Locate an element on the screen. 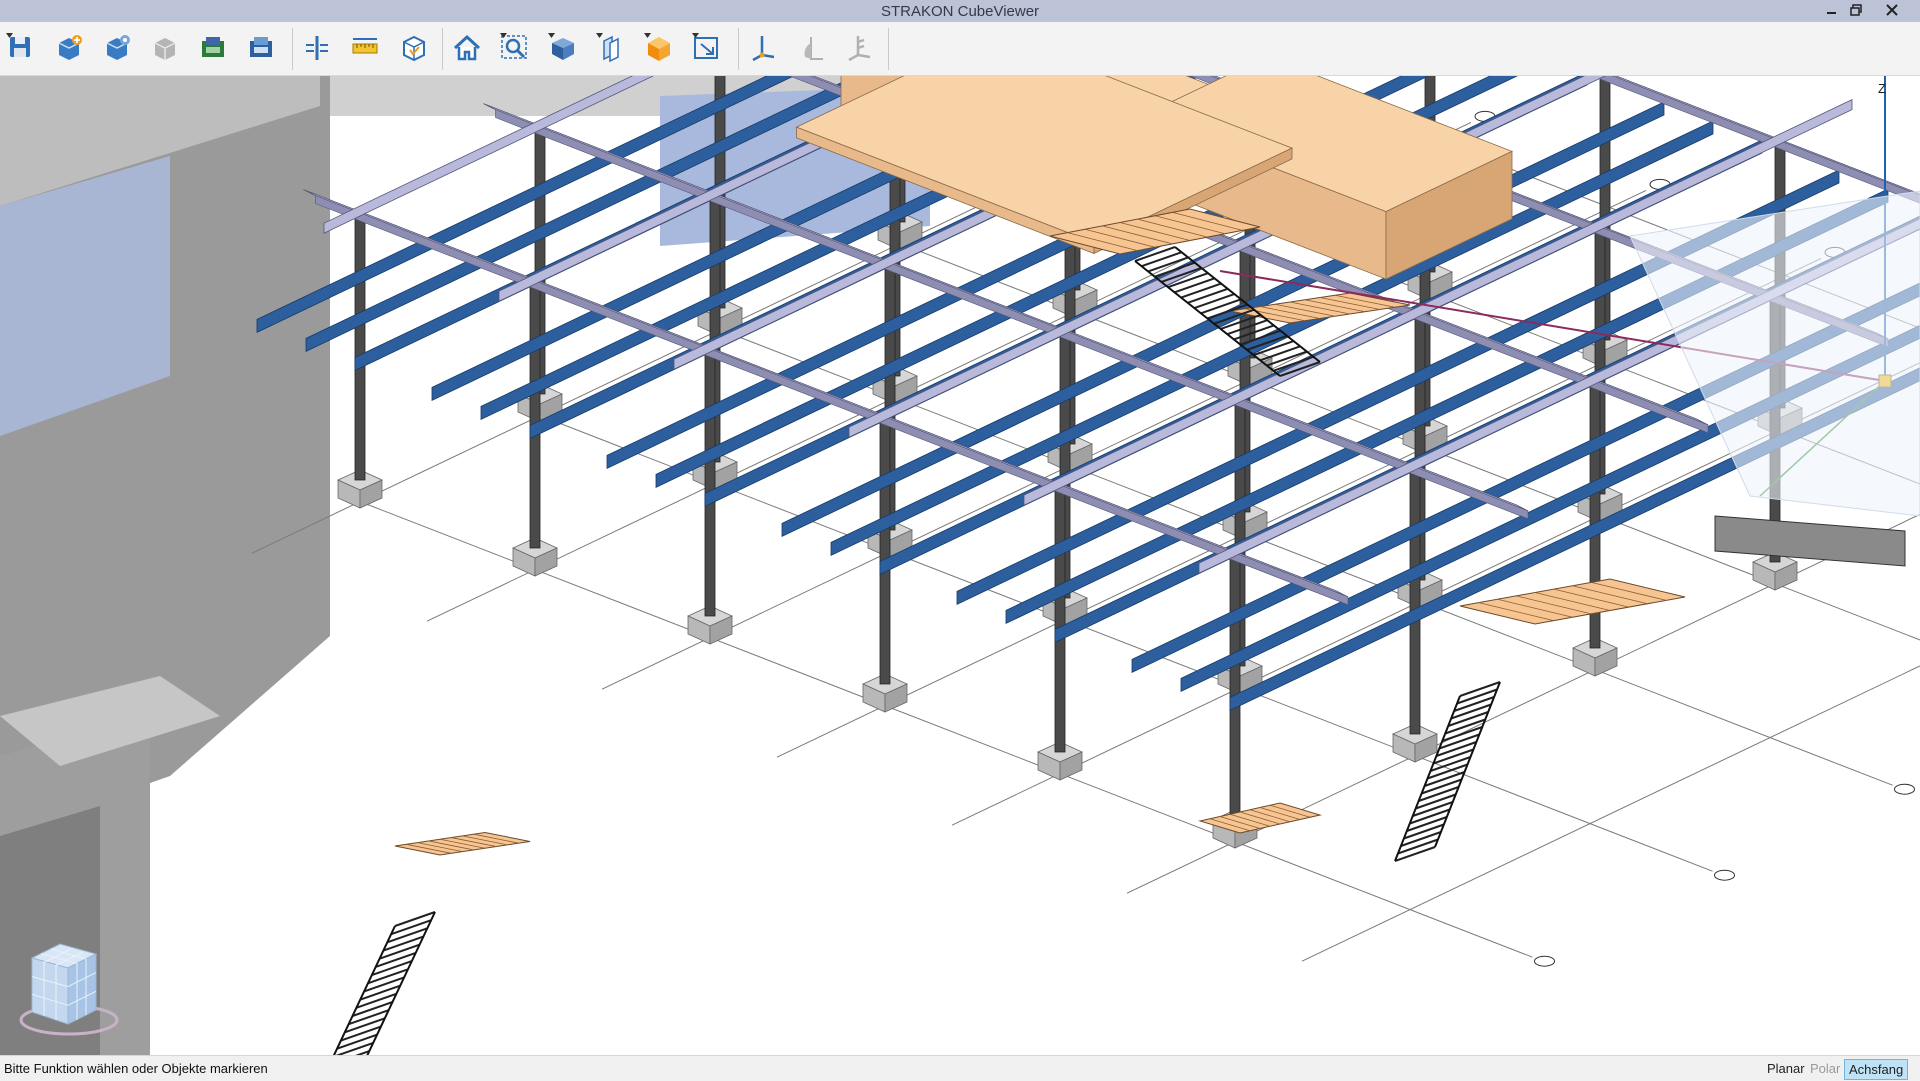 Image resolution: width=1920 pixels, height=1081 pixels. clip-box-icon is located at coordinates (413, 48).